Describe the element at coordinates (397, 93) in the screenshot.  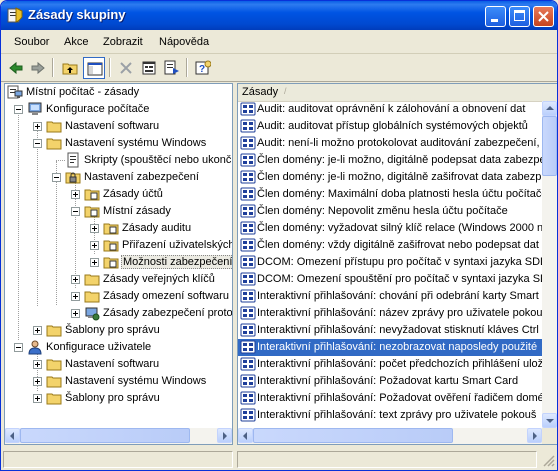
I see `column-header-policy: Zásady /` at that location.